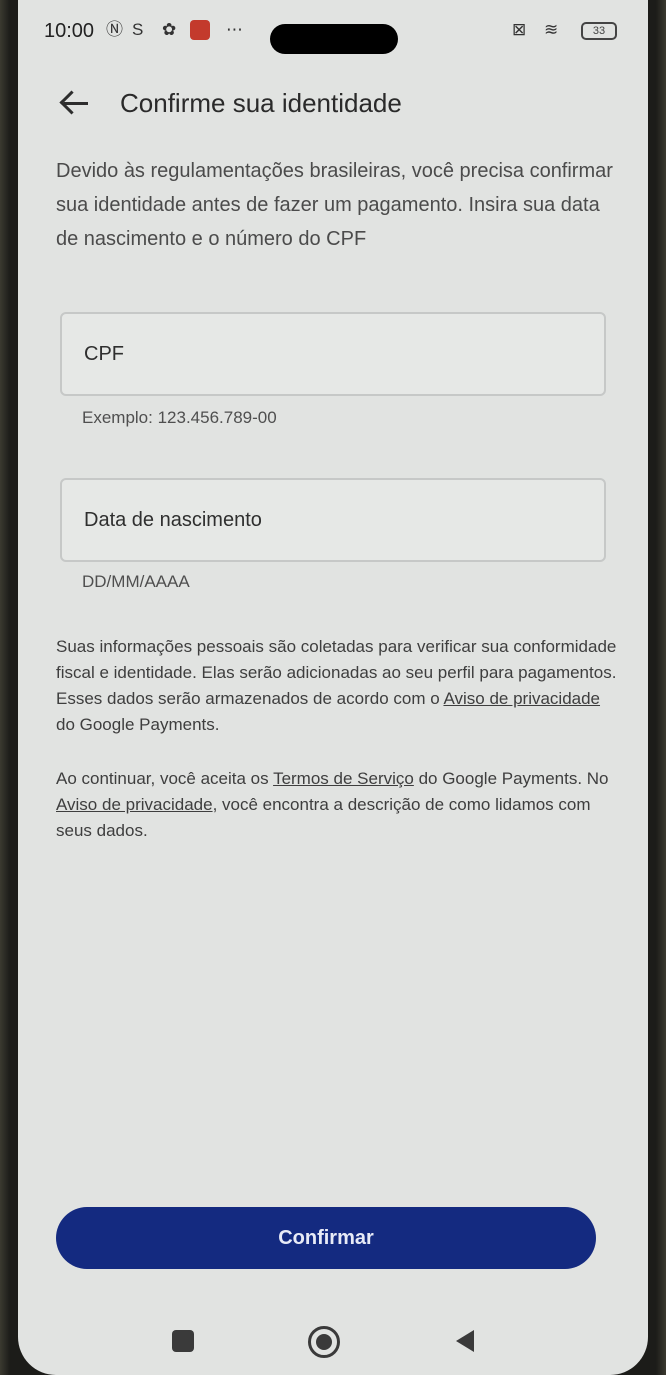 The width and height of the screenshot is (666, 1375). Describe the element at coordinates (465, 1341) in the screenshot. I see `back-triangle-icon` at that location.